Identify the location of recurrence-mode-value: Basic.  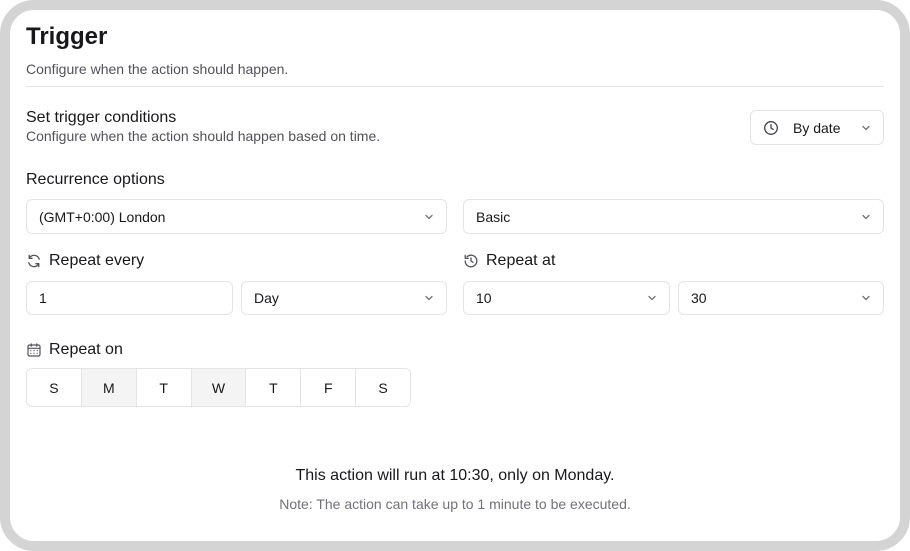
(493, 216).